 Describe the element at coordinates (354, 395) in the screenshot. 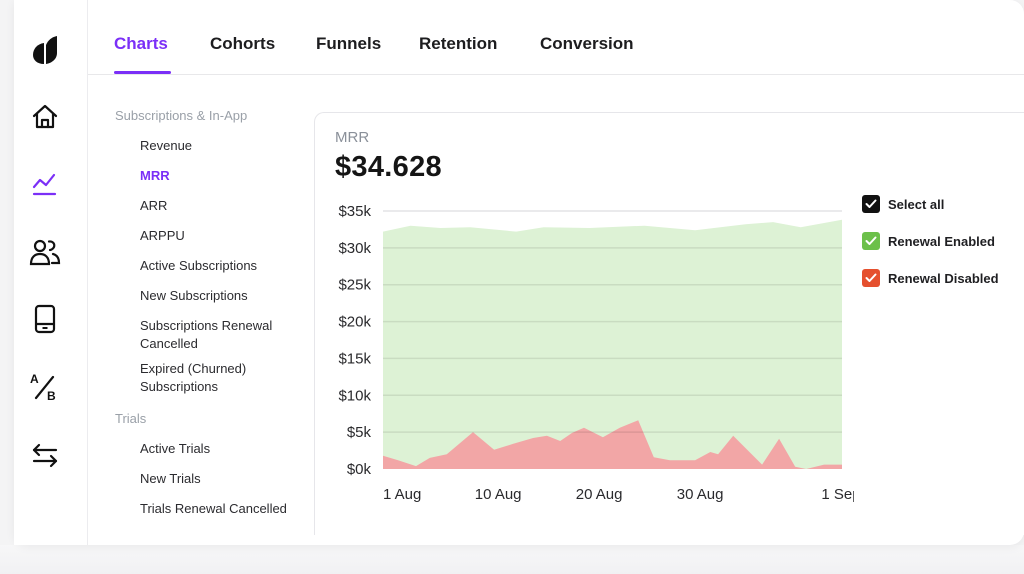

I see `y-tick-label: $10k` at that location.